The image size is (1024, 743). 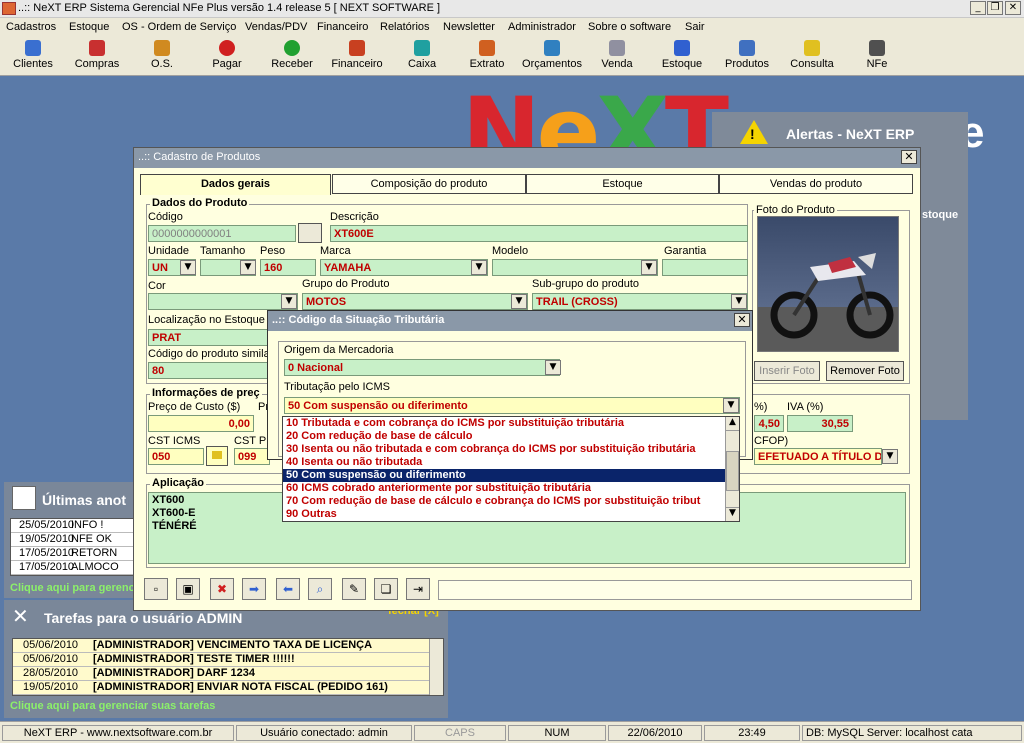 What do you see at coordinates (292, 57) in the screenshot?
I see `toolbar-receber-button: Receber` at bounding box center [292, 57].